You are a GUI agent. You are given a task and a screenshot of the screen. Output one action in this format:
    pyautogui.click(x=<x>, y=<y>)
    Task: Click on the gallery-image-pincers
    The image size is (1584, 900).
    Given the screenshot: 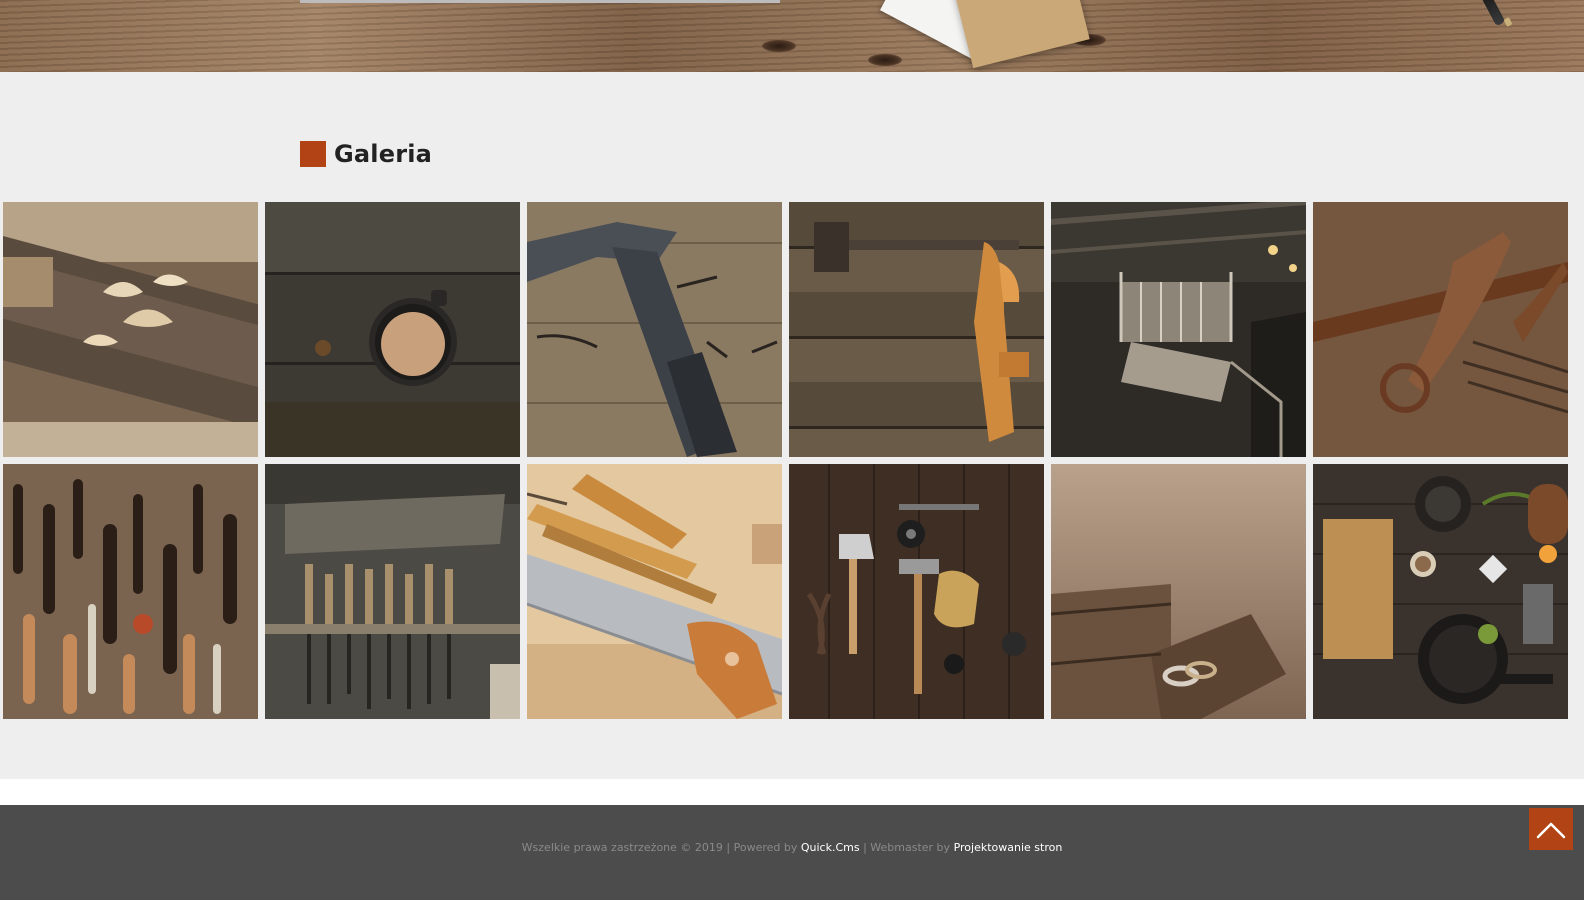 What is the action you would take?
    pyautogui.click(x=1440, y=329)
    